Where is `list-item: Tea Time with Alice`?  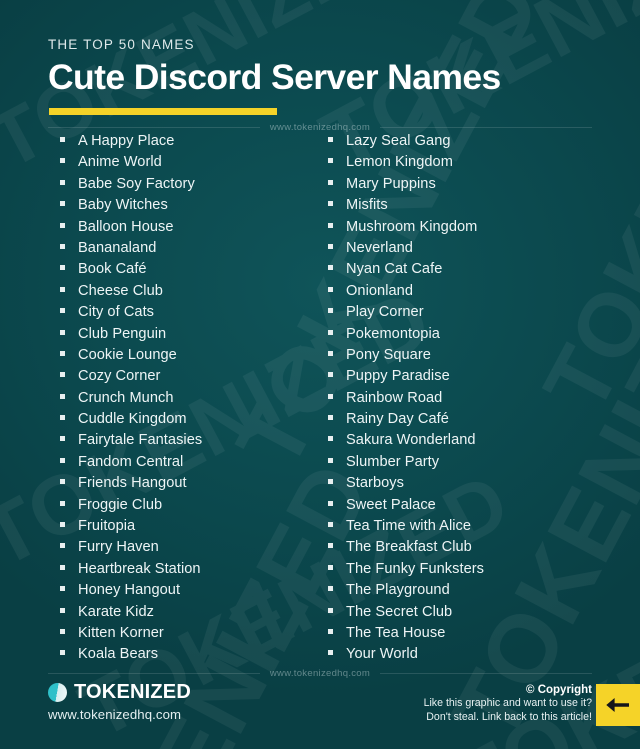
list-item: Tea Time with Alice is located at coordinates (468, 529).